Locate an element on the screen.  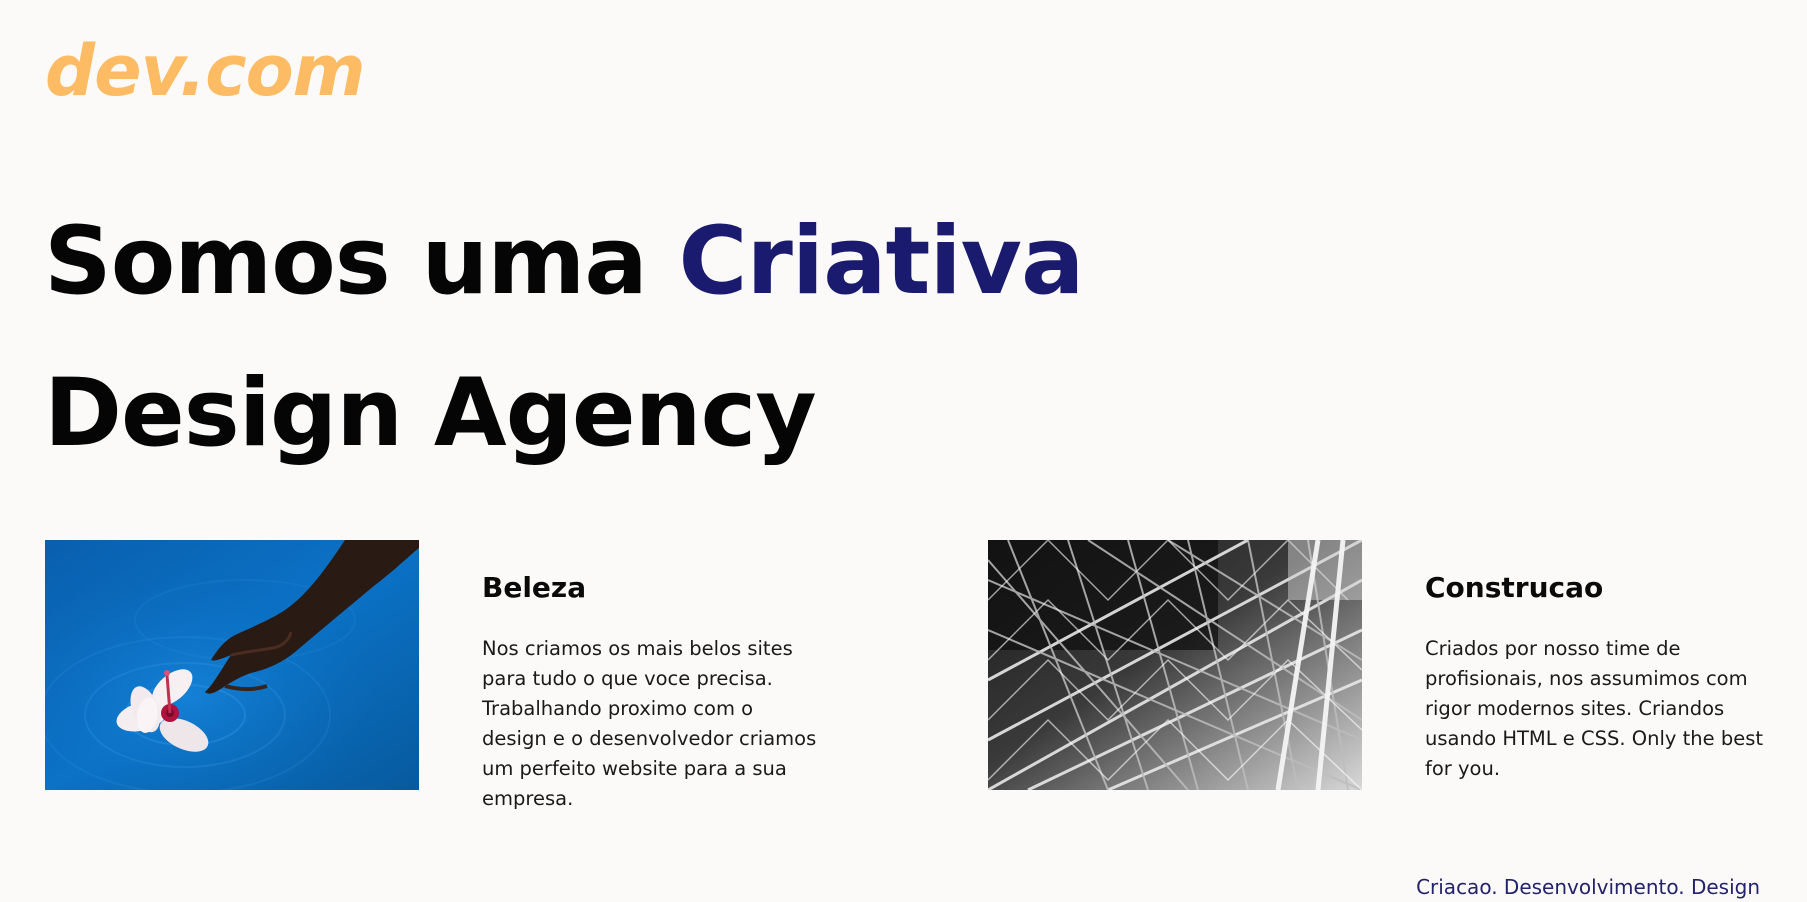
card-image-flower is located at coordinates (232, 665).